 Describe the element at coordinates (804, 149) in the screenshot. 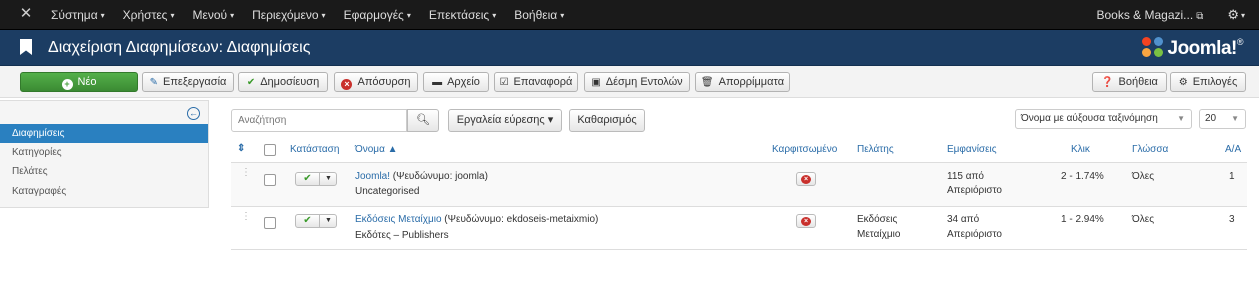

I see `column-pinned: Καρφιτσωμένο` at that location.